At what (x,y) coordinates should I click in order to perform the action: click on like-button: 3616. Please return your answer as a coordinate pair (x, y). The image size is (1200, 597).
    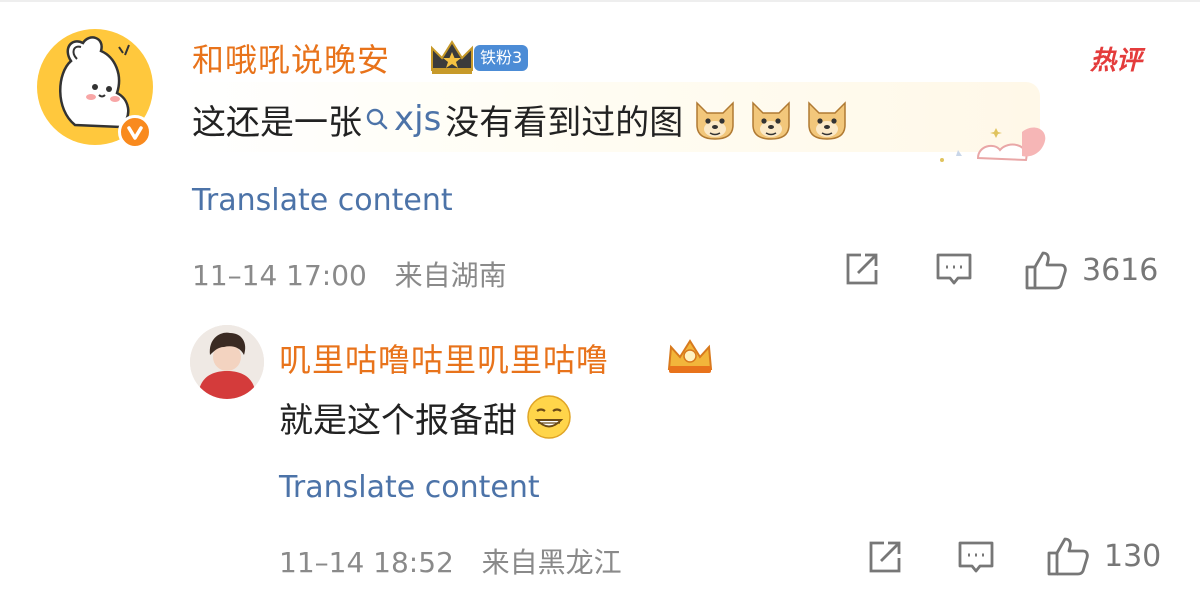
    Looking at the image, I should click on (1091, 270).